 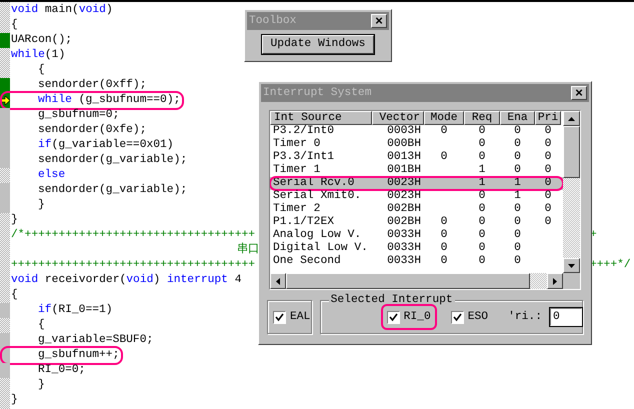 What do you see at coordinates (317, 93) in the screenshot?
I see `window-title: Interrupt System` at bounding box center [317, 93].